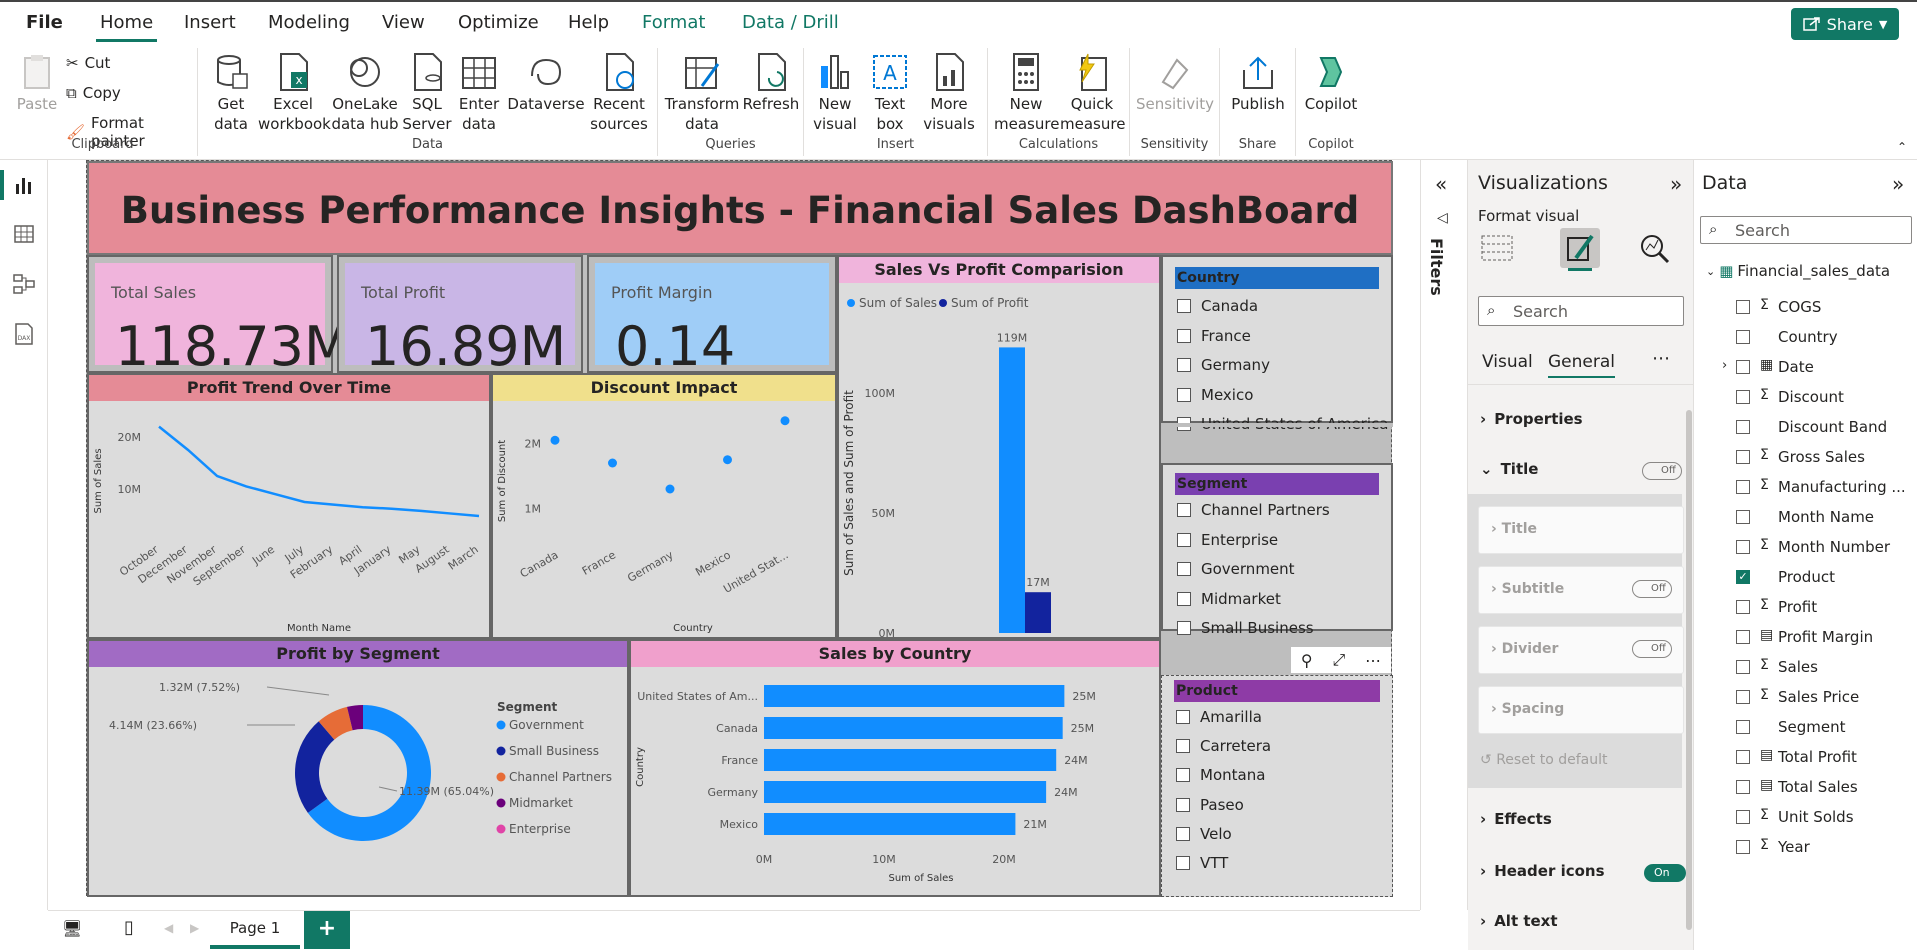  What do you see at coordinates (210, 22) in the screenshot?
I see `tab-insert: Insert` at bounding box center [210, 22].